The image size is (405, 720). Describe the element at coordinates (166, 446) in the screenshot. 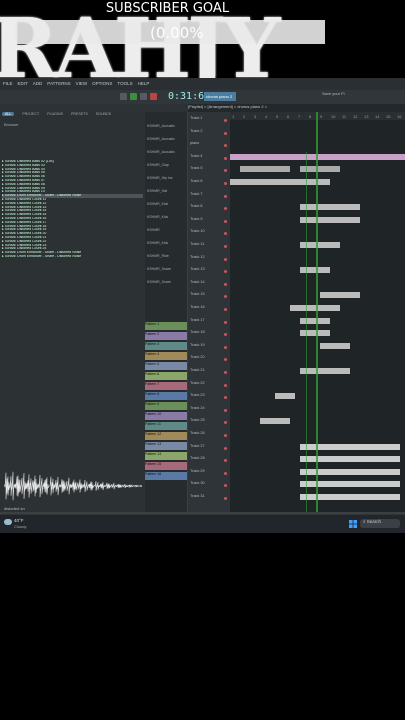

I see `pattern-item: Pattern 13` at that location.